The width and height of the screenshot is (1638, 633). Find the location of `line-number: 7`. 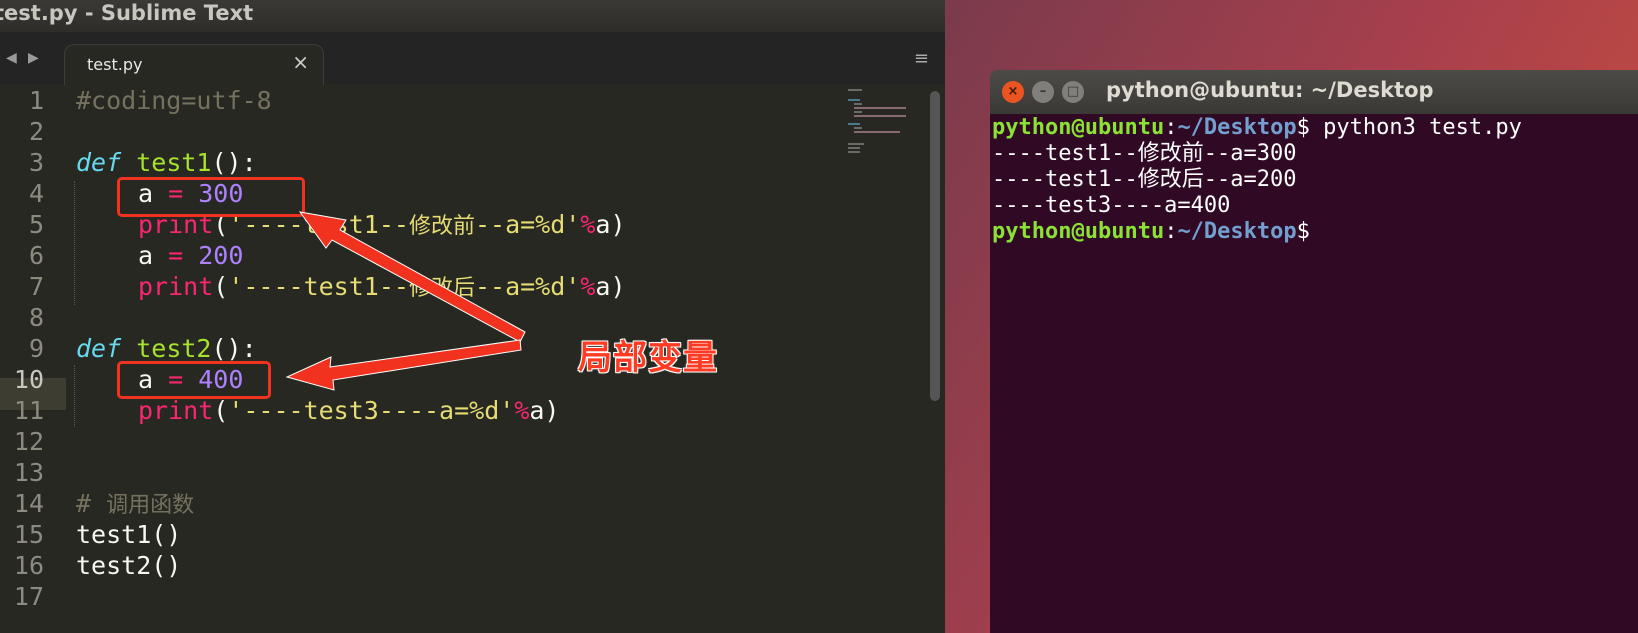

line-number: 7 is located at coordinates (36, 286).